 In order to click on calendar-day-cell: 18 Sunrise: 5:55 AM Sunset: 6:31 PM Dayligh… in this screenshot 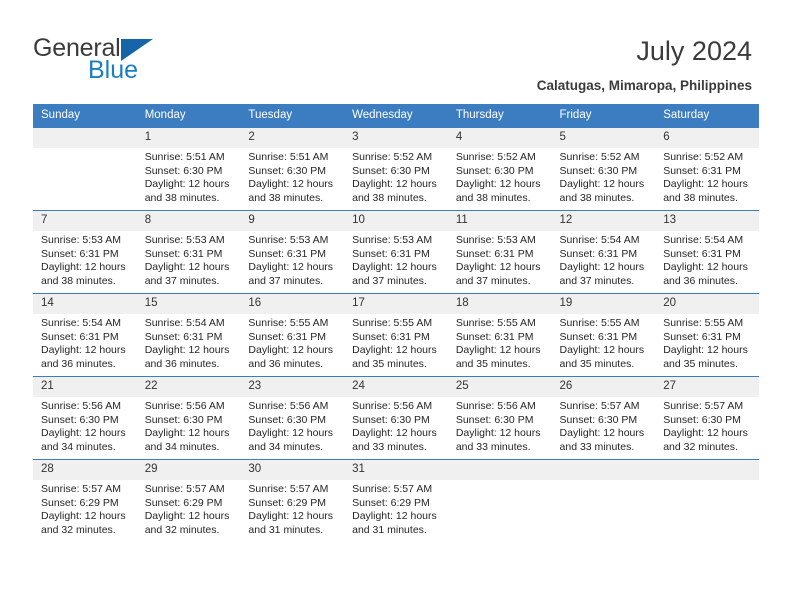, I will do `click(499, 335)`.